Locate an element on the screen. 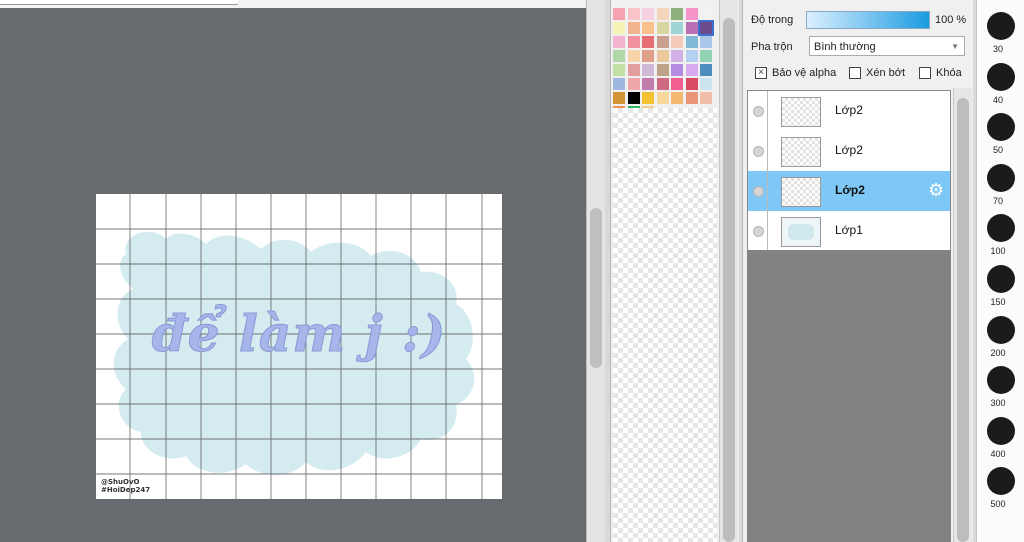 The image size is (1024, 542). brush-size-option: 300 is located at coordinates (1000, 383).